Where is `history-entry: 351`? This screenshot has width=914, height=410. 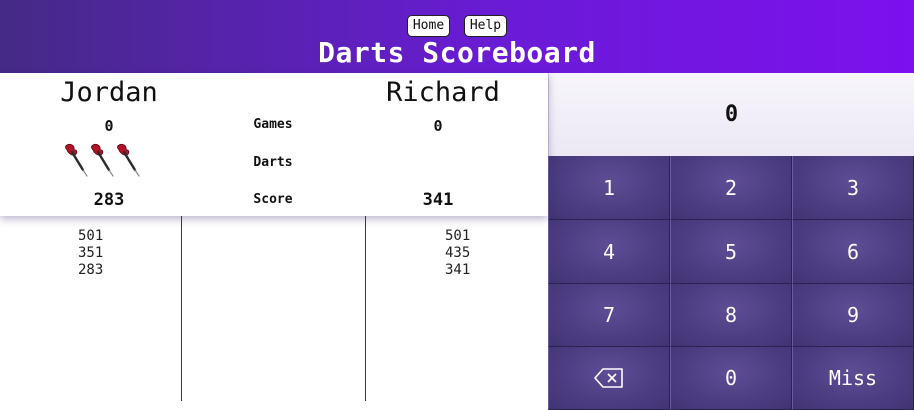 history-entry: 351 is located at coordinates (91, 253).